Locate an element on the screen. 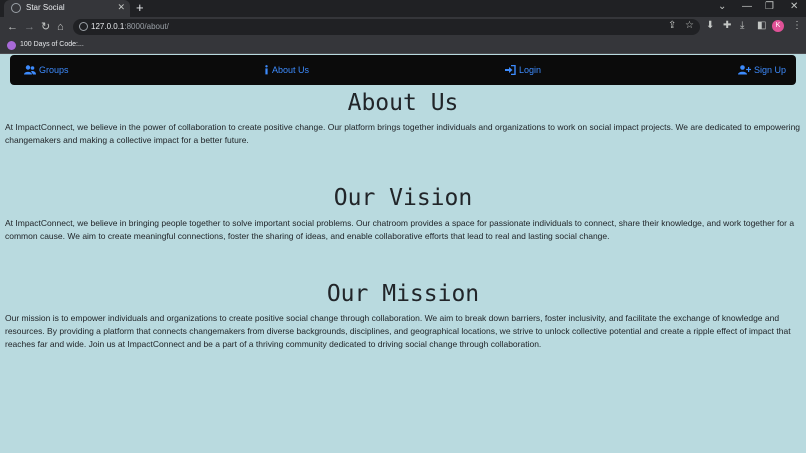  nav-login-link: Login is located at coordinates (523, 70).